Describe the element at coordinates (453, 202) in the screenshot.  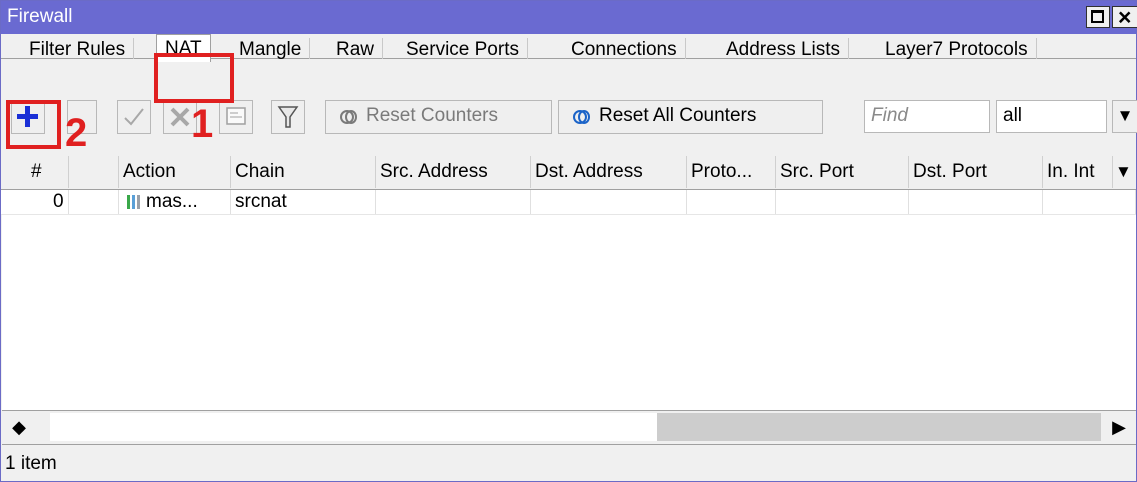
I see `row-src-address` at that location.